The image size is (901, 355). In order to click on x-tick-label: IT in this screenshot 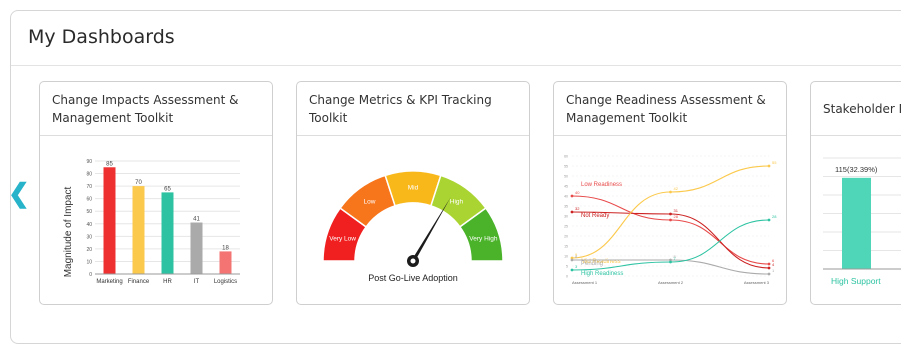, I will do `click(197, 282)`.